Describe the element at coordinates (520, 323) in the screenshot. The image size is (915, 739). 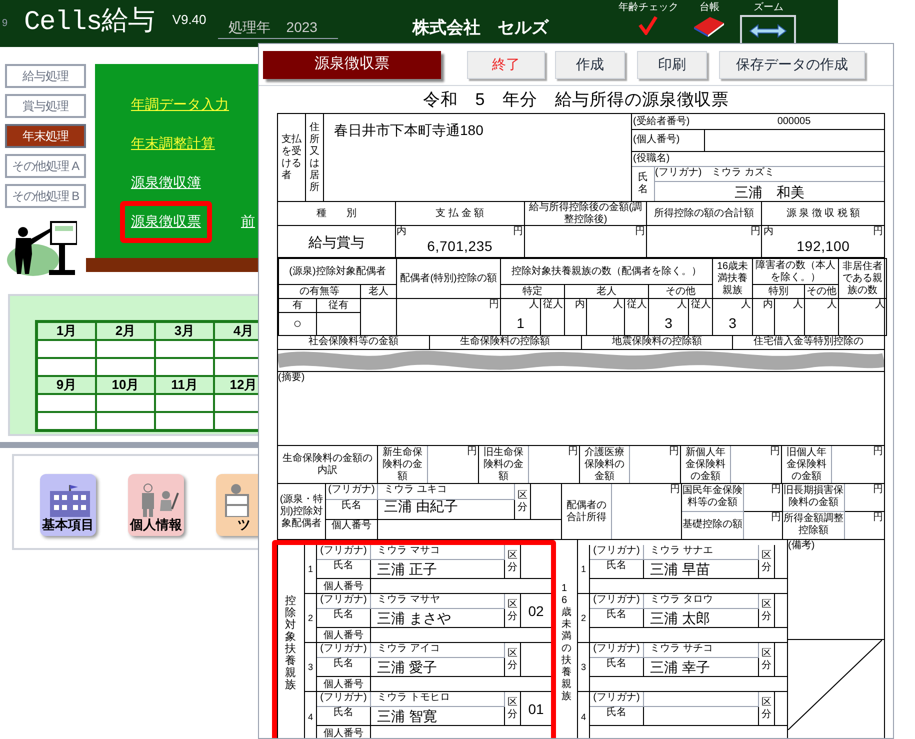
I see `form-value: 1` at that location.